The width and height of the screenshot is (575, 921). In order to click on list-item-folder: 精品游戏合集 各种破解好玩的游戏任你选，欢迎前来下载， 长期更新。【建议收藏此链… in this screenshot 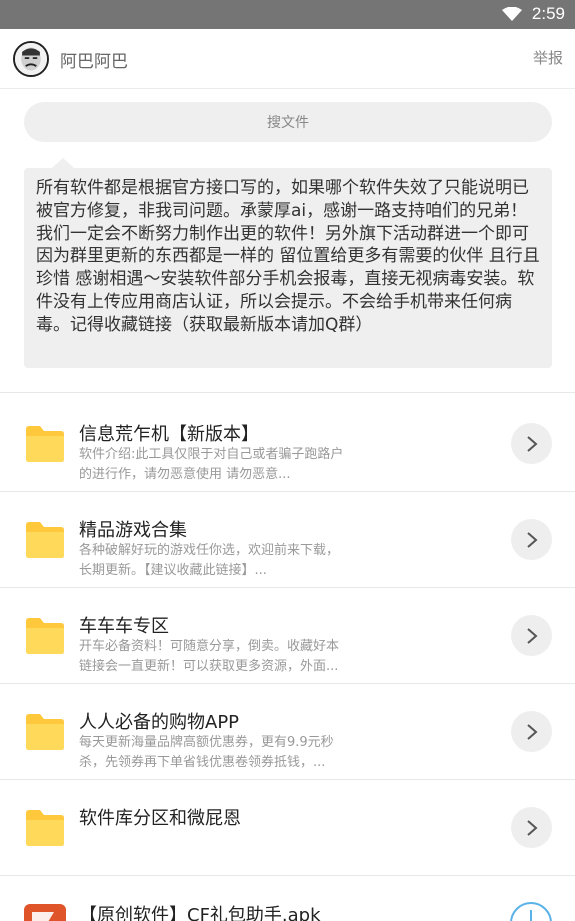, I will do `click(287, 540)`.